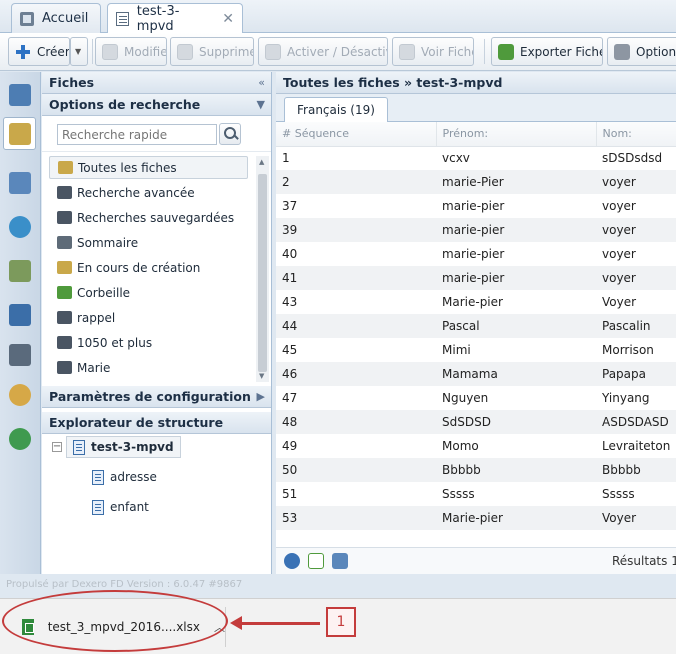 Image resolution: width=676 pixels, height=654 pixels. What do you see at coordinates (262, 273) in the screenshot?
I see `scrollbar-thumb` at bounding box center [262, 273].